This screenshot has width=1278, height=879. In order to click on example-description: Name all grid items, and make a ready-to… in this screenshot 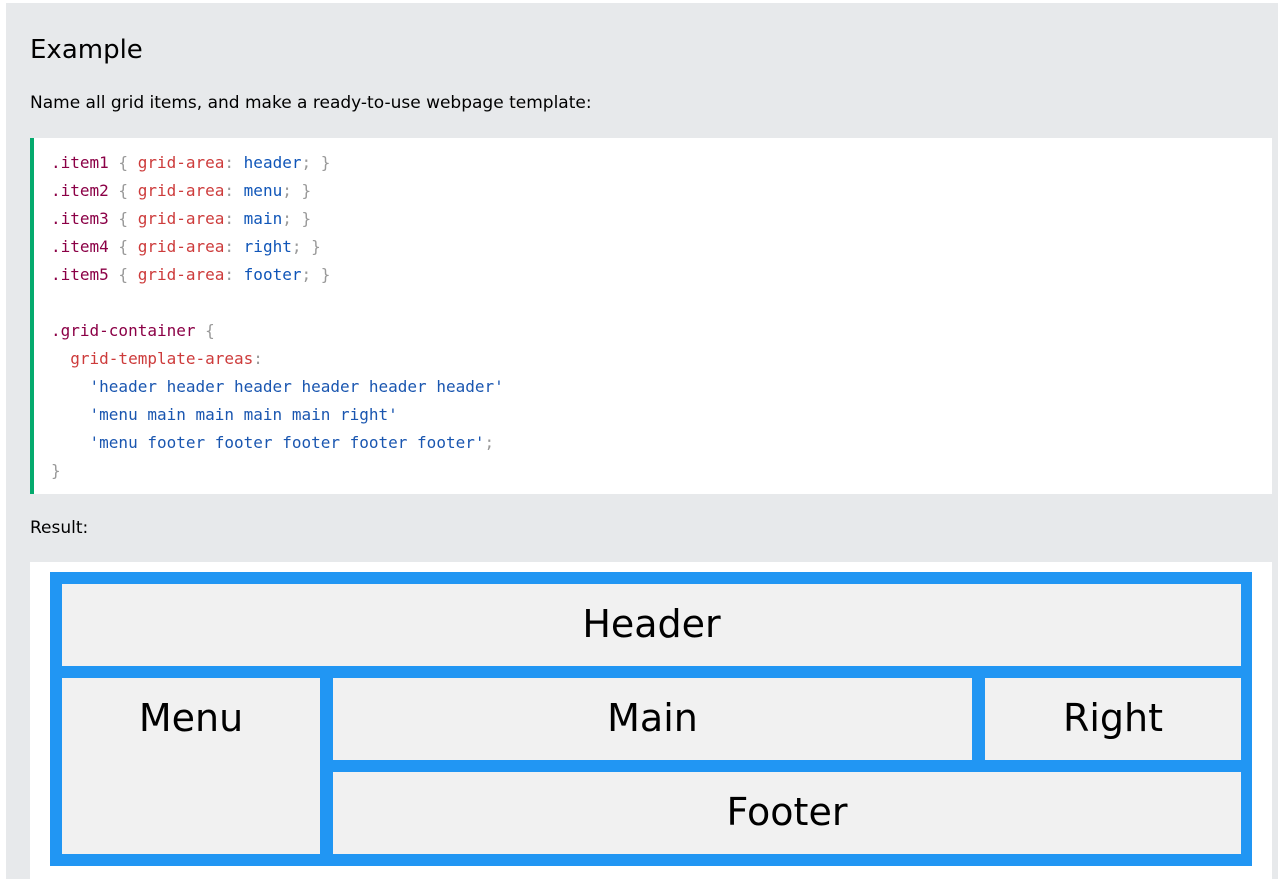, I will do `click(311, 103)`.